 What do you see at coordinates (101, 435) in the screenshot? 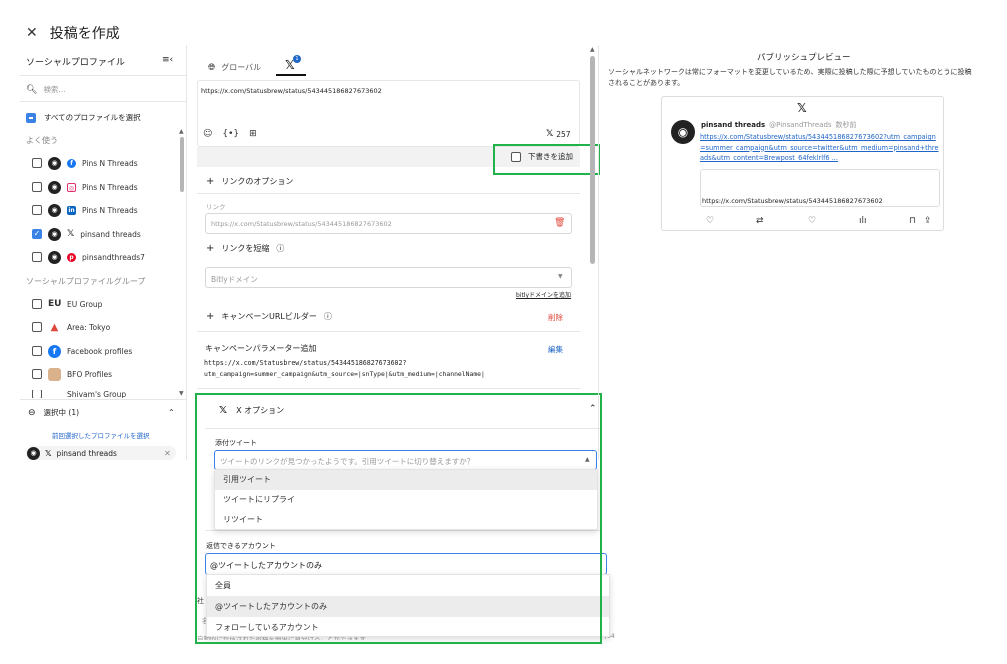
I see `reselect-link: 前回選択したプロファイルを選択` at bounding box center [101, 435].